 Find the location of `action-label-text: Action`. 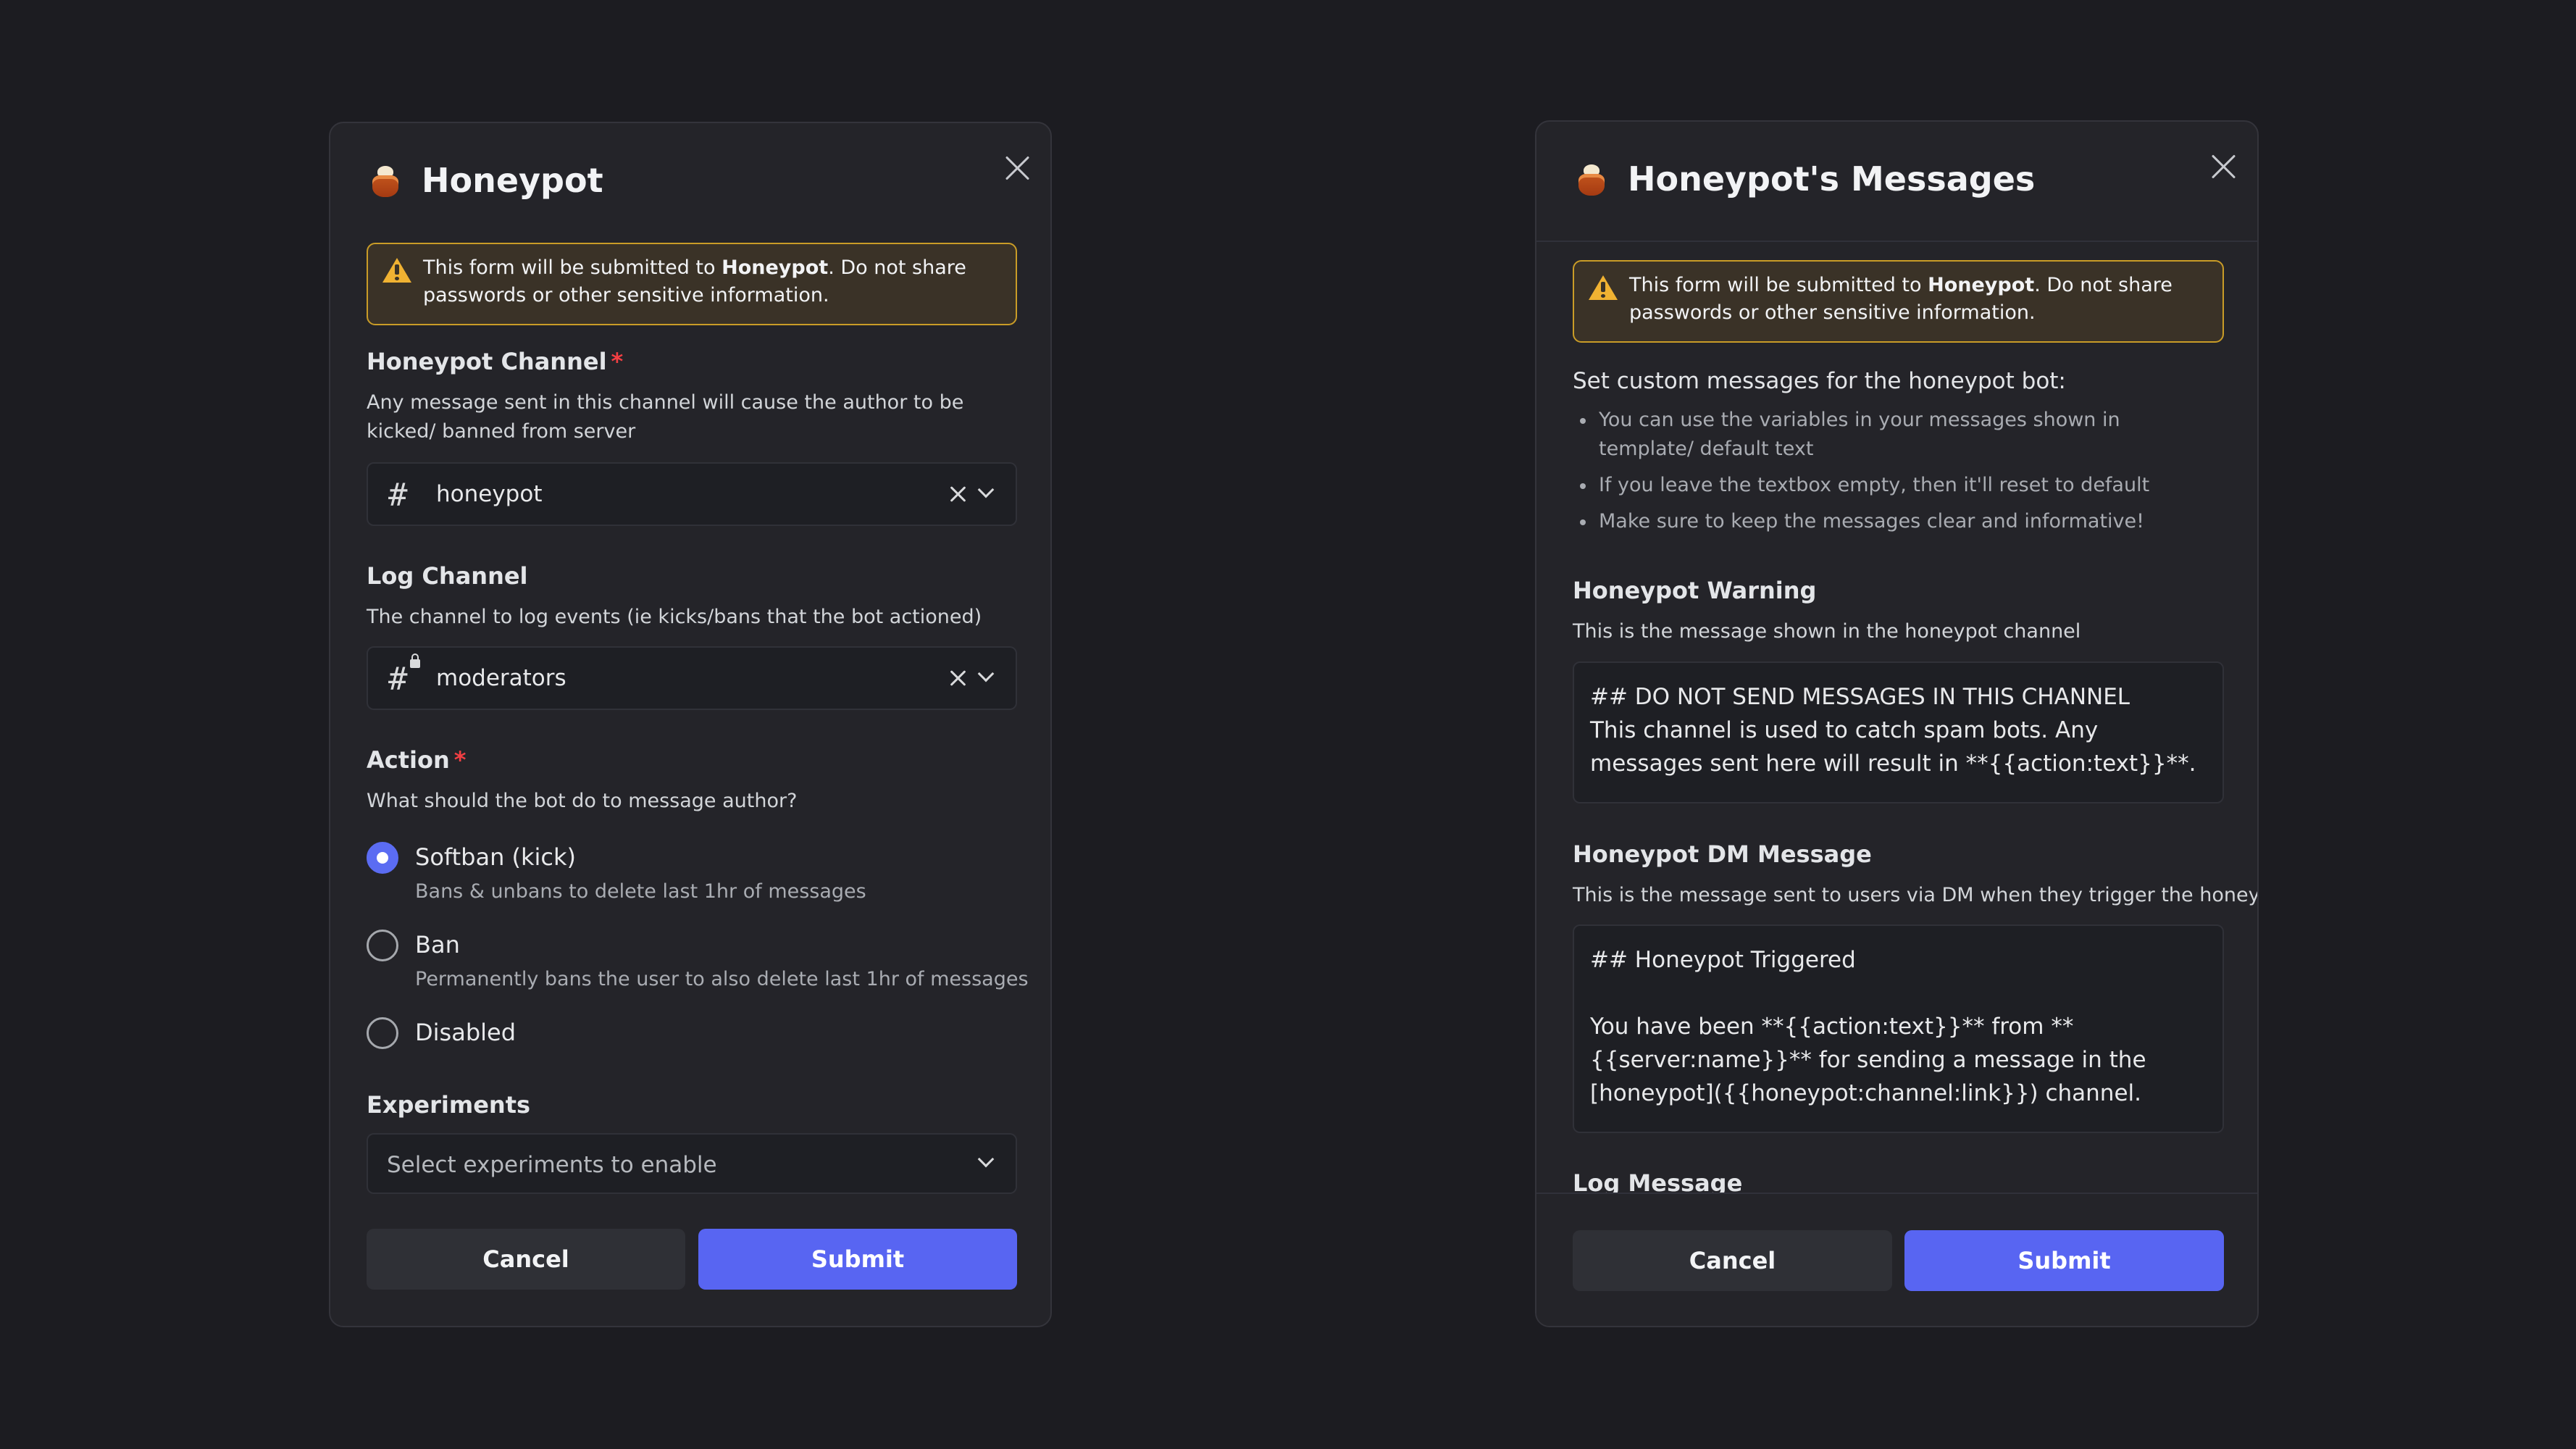

action-label-text: Action is located at coordinates (408, 760).